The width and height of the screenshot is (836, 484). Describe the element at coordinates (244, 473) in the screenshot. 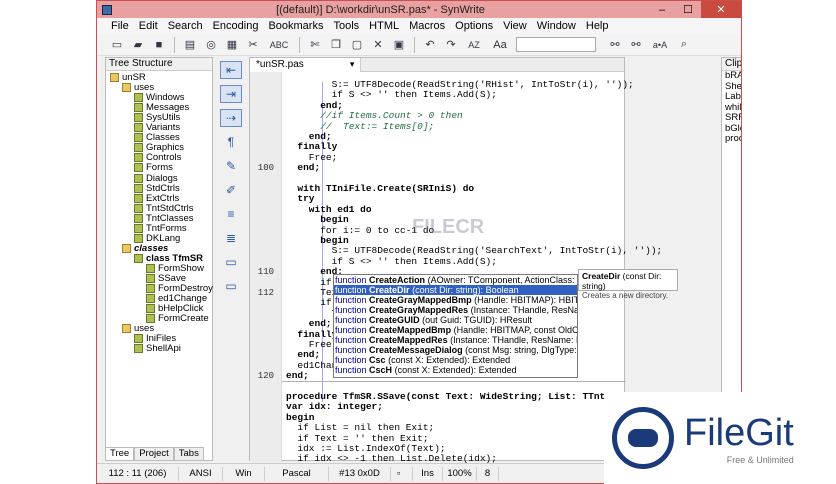

I see `line-ending-status: Win` at that location.